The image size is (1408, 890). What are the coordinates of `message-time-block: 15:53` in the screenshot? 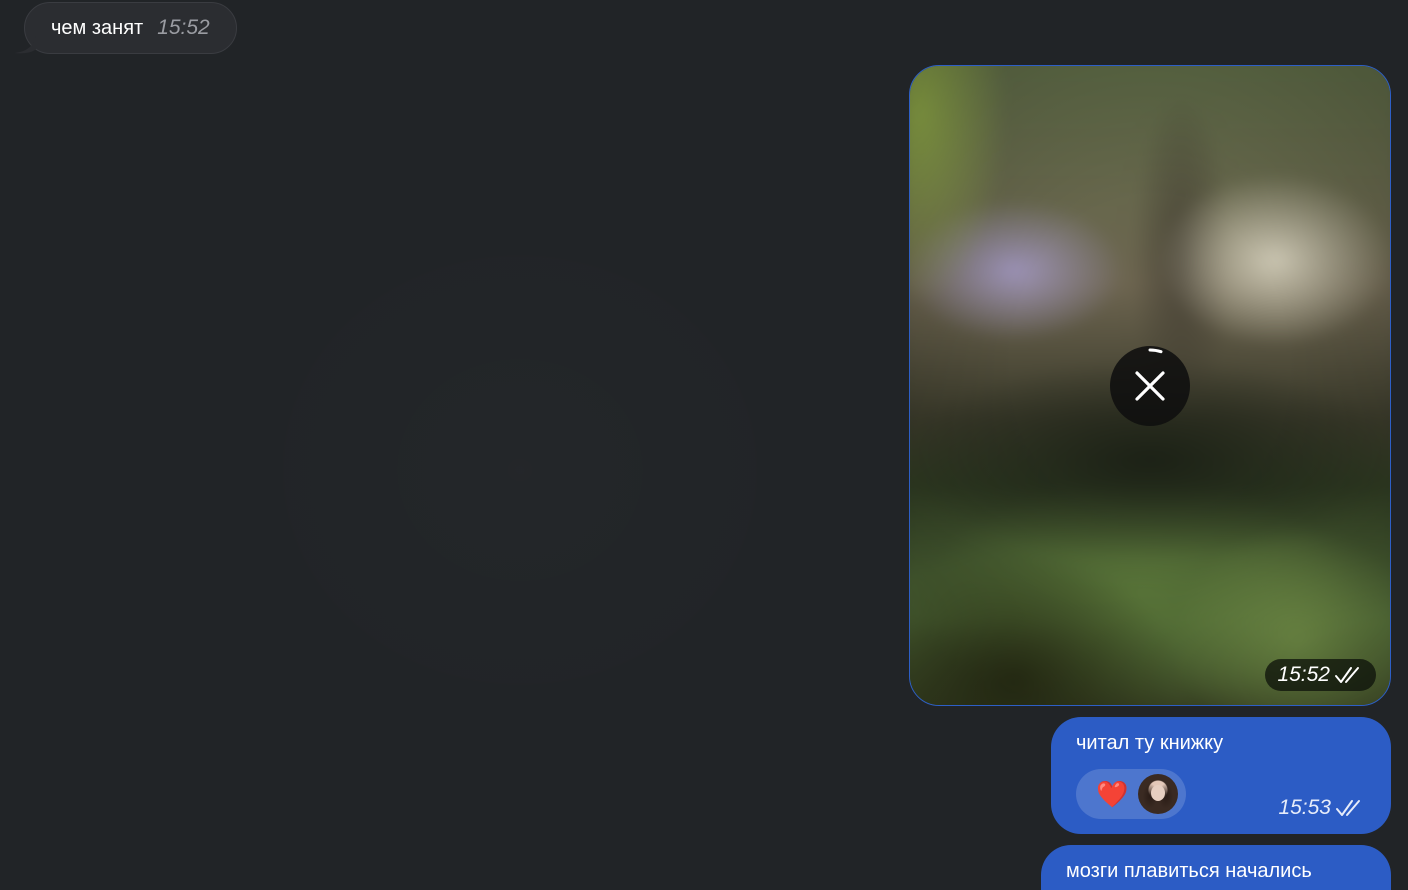 It's located at (1321, 808).